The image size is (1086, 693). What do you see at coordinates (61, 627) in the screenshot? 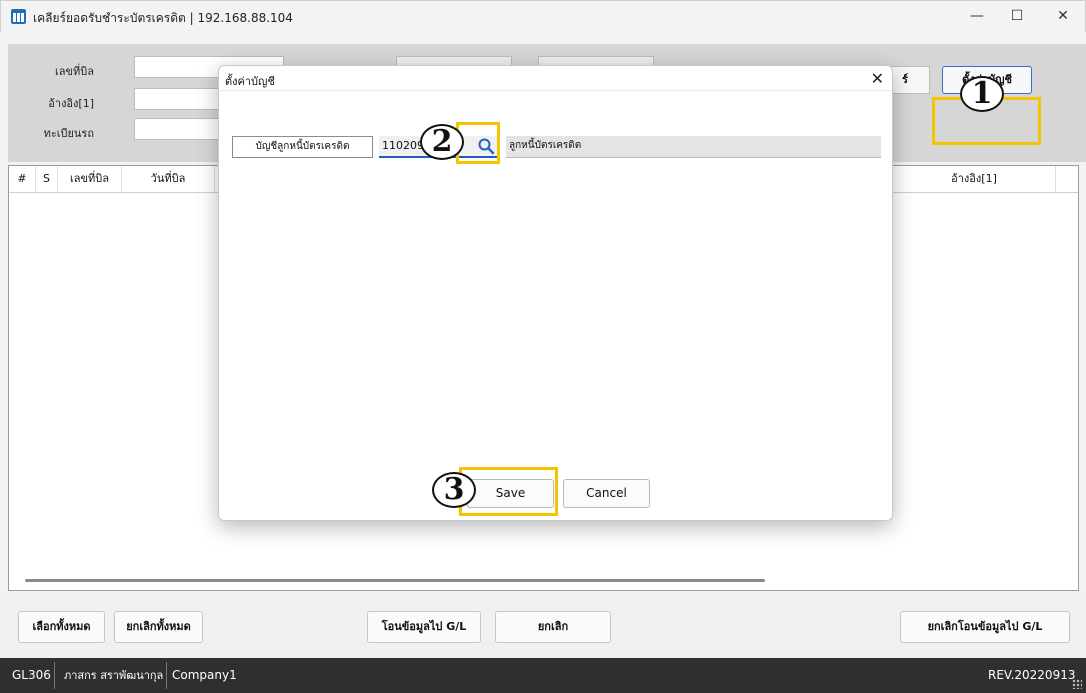
I see `select-all-button: เลือกทั้งหมด` at bounding box center [61, 627].